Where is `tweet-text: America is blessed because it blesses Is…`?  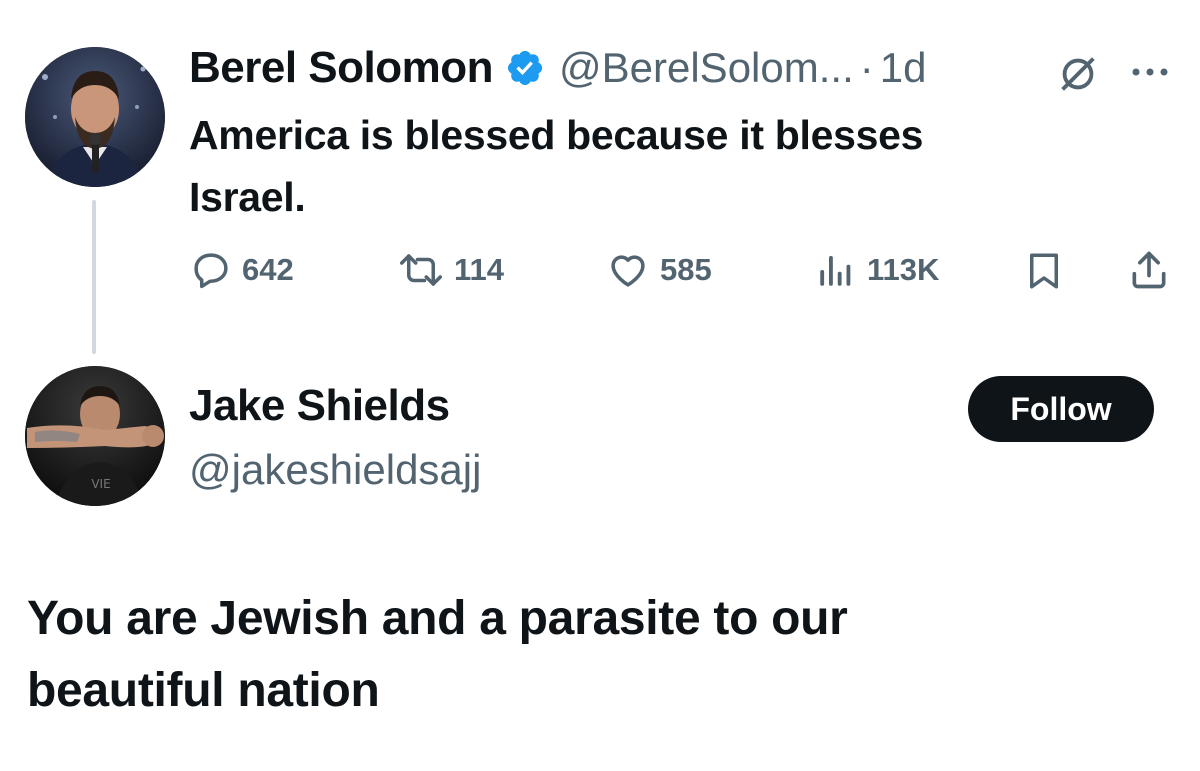
tweet-text: America is blessed because it blesses Is… is located at coordinates (556, 166).